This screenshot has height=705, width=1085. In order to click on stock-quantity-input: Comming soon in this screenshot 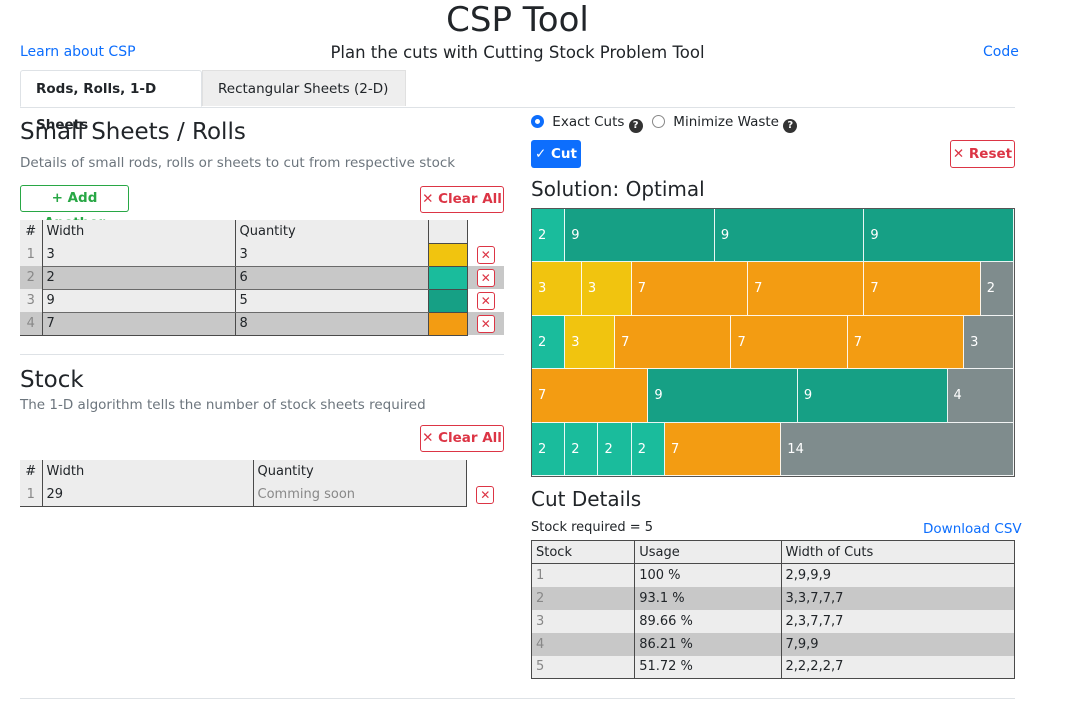, I will do `click(360, 495)`.